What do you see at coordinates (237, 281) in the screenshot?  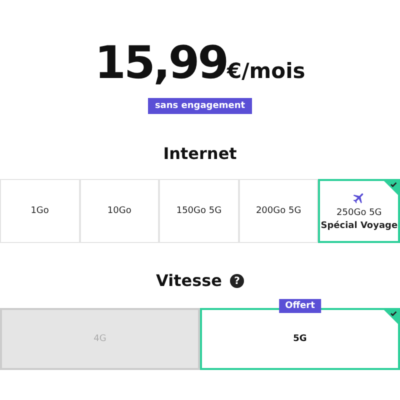 I see `help-icon: ?` at bounding box center [237, 281].